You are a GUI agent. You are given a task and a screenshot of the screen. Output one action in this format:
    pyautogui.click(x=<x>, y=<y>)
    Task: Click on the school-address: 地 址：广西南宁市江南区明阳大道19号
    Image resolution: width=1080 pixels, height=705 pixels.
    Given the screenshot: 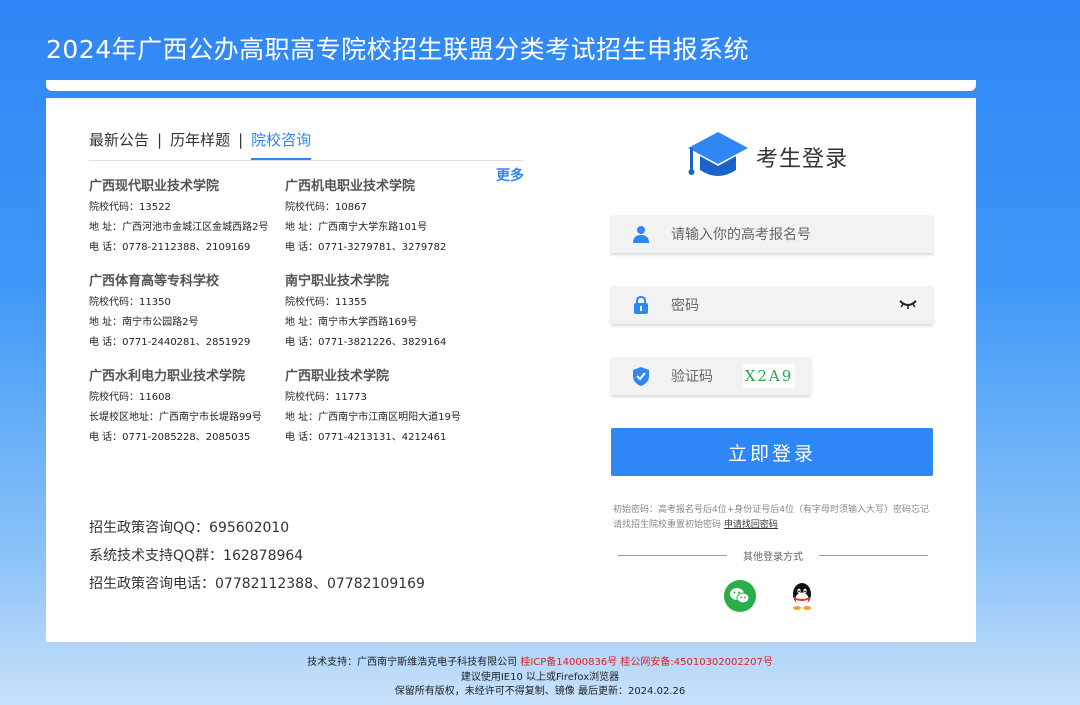 What is the action you would take?
    pyautogui.click(x=373, y=417)
    